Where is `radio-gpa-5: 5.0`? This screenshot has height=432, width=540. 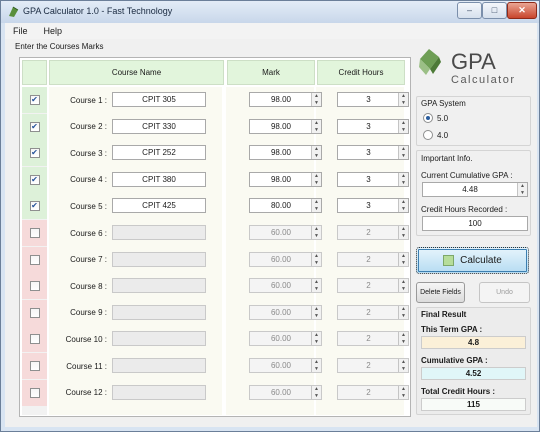
radio-gpa-5: 5.0 is located at coordinates (435, 118).